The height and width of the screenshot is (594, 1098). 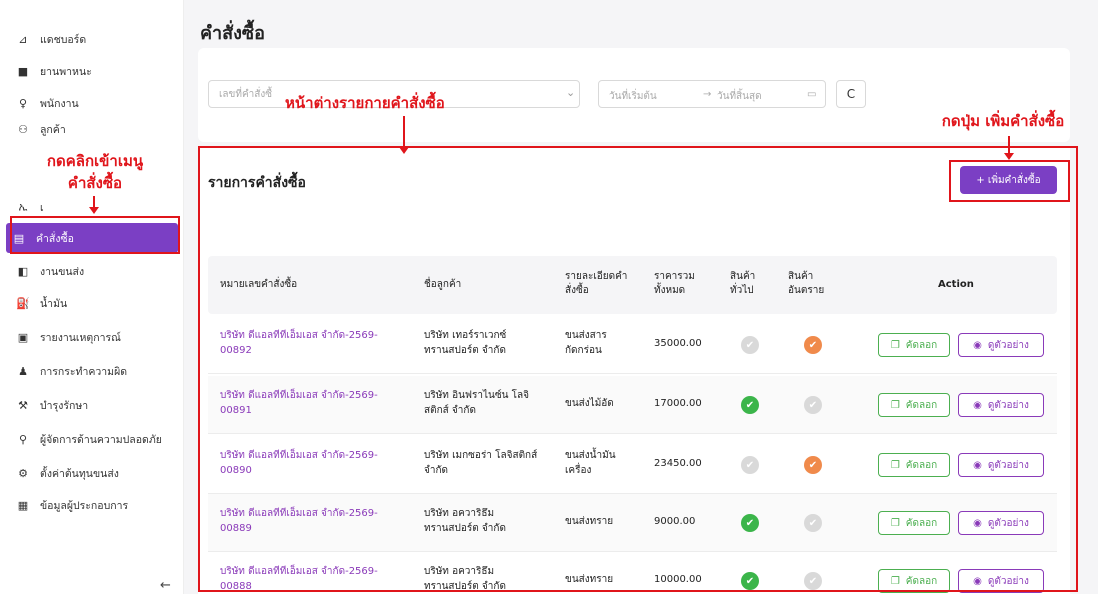 I want to click on calendar-icon: ▭, so click(x=812, y=94).